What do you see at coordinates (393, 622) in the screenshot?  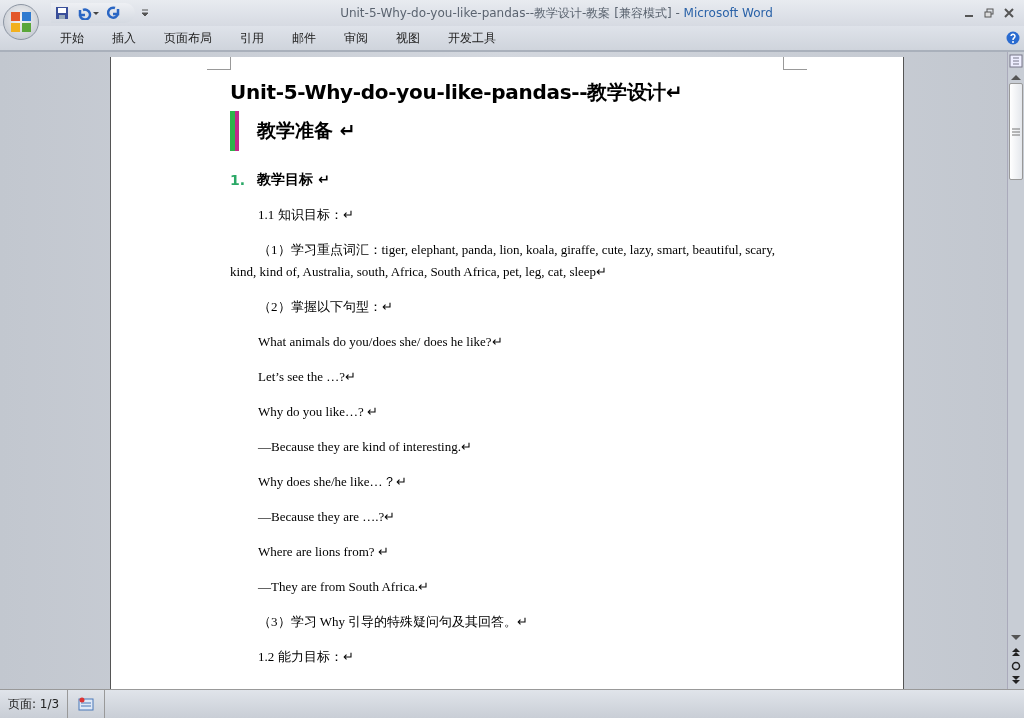 I see `paragraph: （3）学习 Why 引导的特殊疑问句及其回答。↵` at bounding box center [393, 622].